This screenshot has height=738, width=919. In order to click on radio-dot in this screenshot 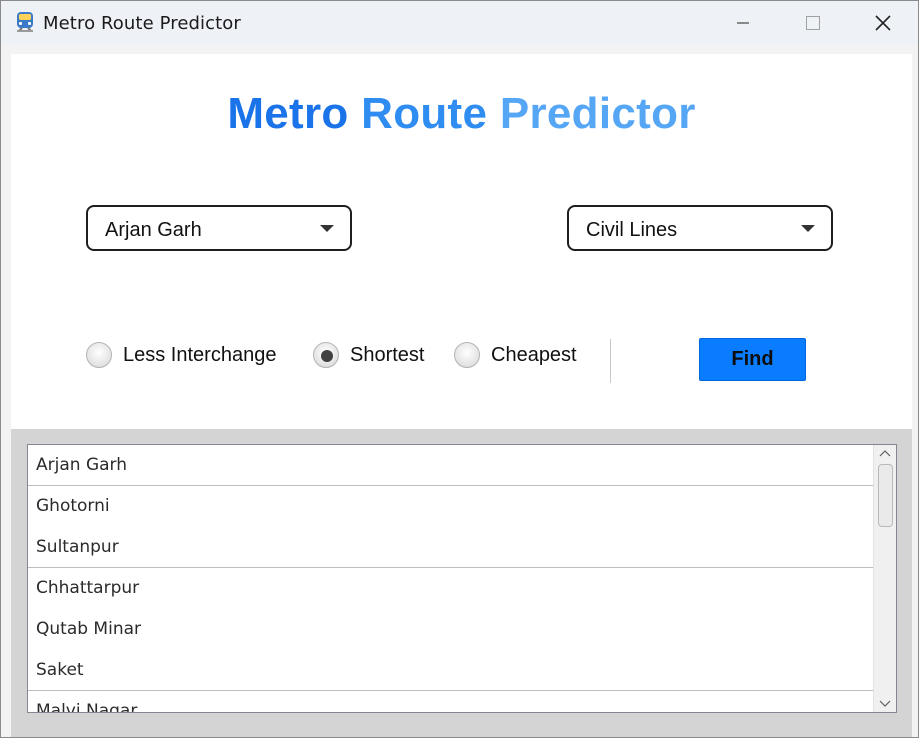, I will do `click(327, 356)`.